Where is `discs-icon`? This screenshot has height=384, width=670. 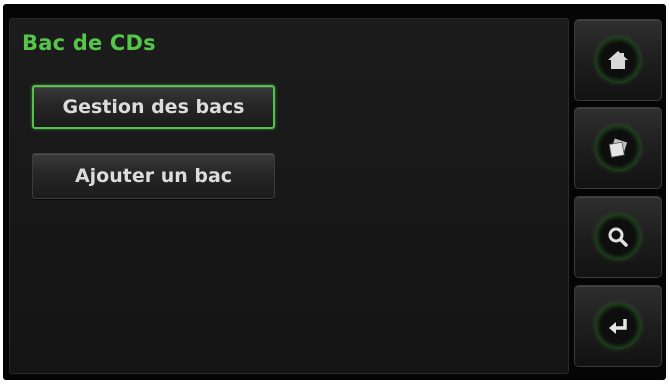
discs-icon is located at coordinates (618, 148).